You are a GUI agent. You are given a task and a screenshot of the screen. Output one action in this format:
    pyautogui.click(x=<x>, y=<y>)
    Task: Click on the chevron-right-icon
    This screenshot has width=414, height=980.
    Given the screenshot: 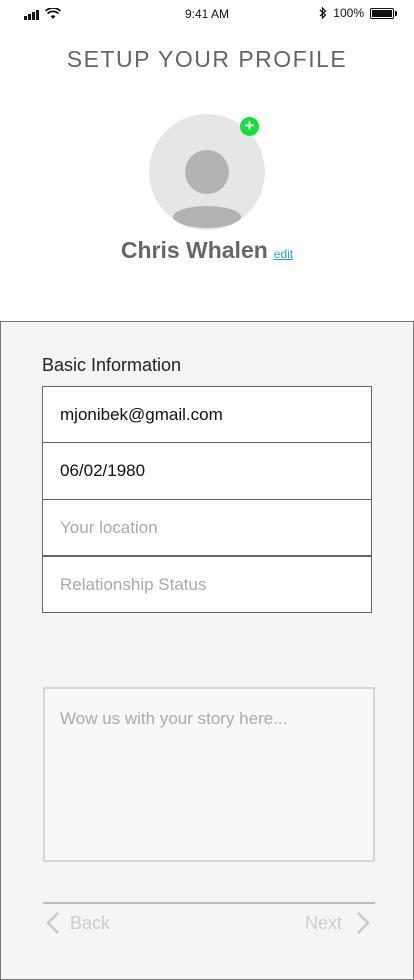 What is the action you would take?
    pyautogui.click(x=363, y=923)
    